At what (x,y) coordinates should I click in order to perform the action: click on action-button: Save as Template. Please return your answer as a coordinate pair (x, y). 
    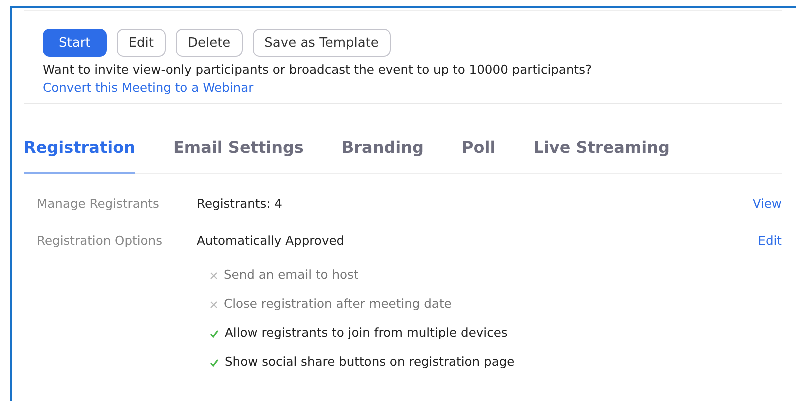
    Looking at the image, I should click on (321, 43).